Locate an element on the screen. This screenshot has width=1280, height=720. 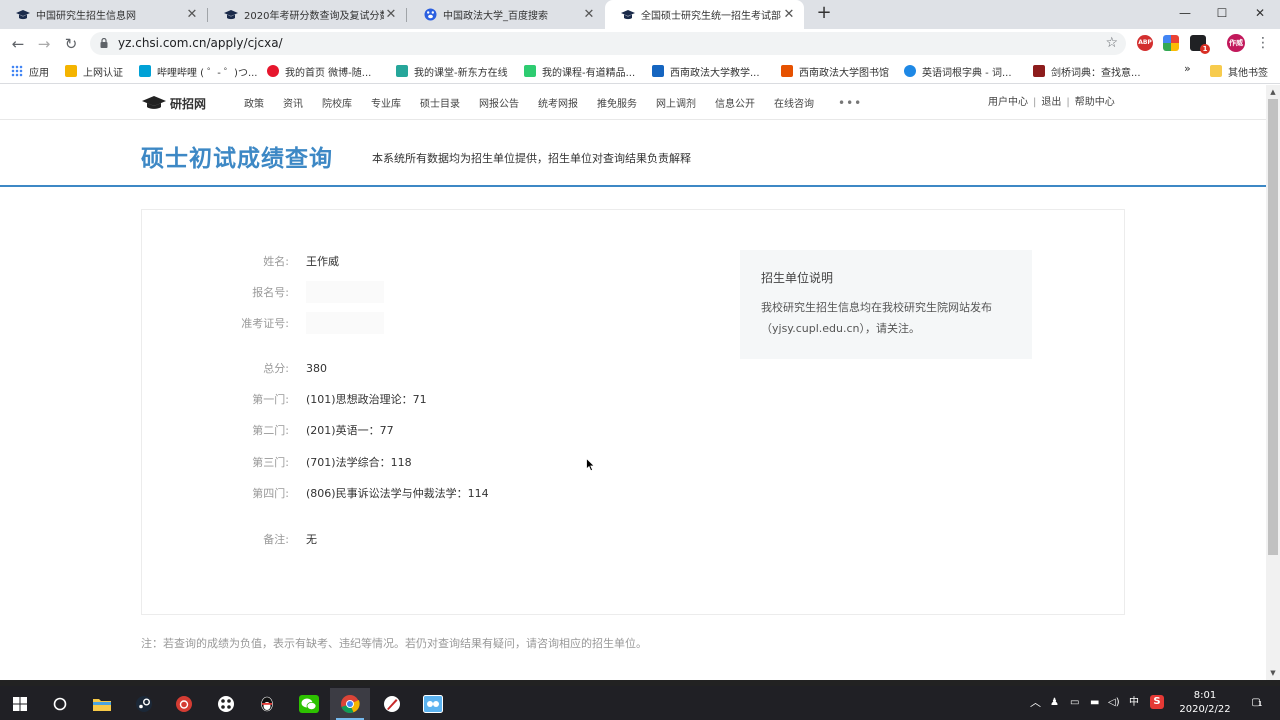
notification-extension-icon: 1 is located at coordinates (1200, 44).